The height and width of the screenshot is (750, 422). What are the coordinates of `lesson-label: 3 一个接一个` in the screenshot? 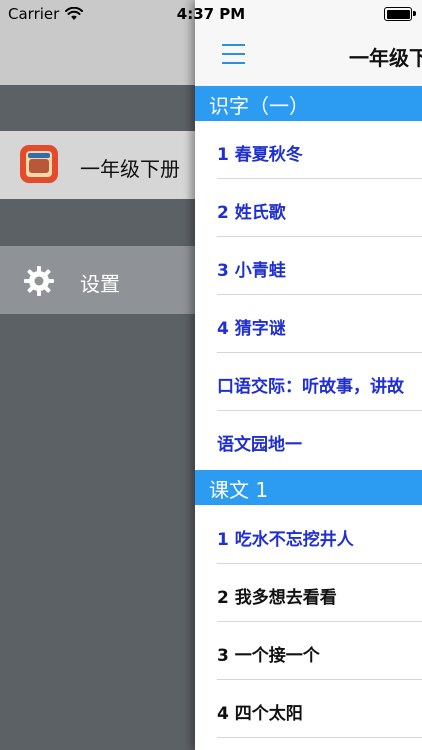 It's located at (268, 656).